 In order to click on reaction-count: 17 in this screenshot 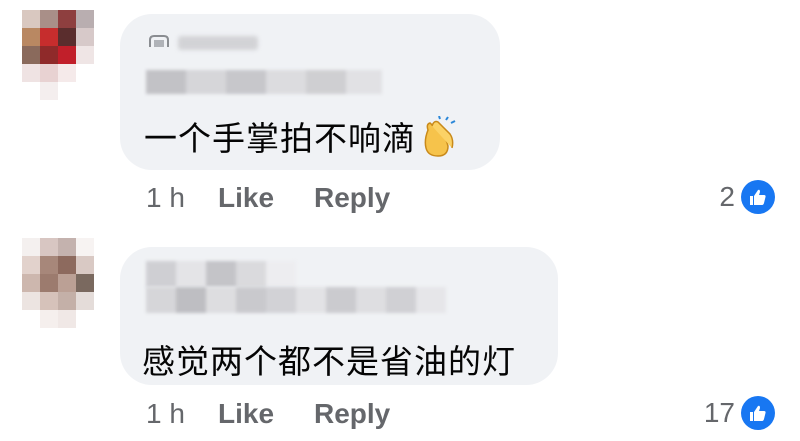, I will do `click(719, 412)`.